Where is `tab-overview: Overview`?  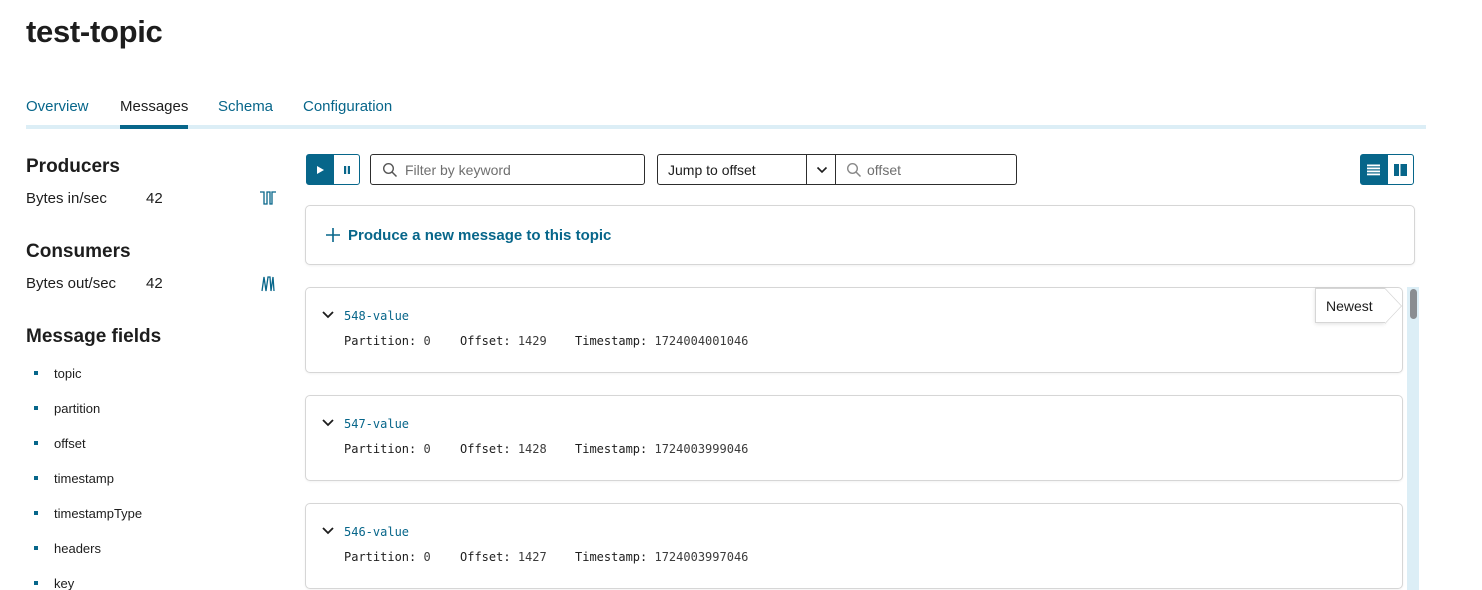 tab-overview: Overview is located at coordinates (57, 111).